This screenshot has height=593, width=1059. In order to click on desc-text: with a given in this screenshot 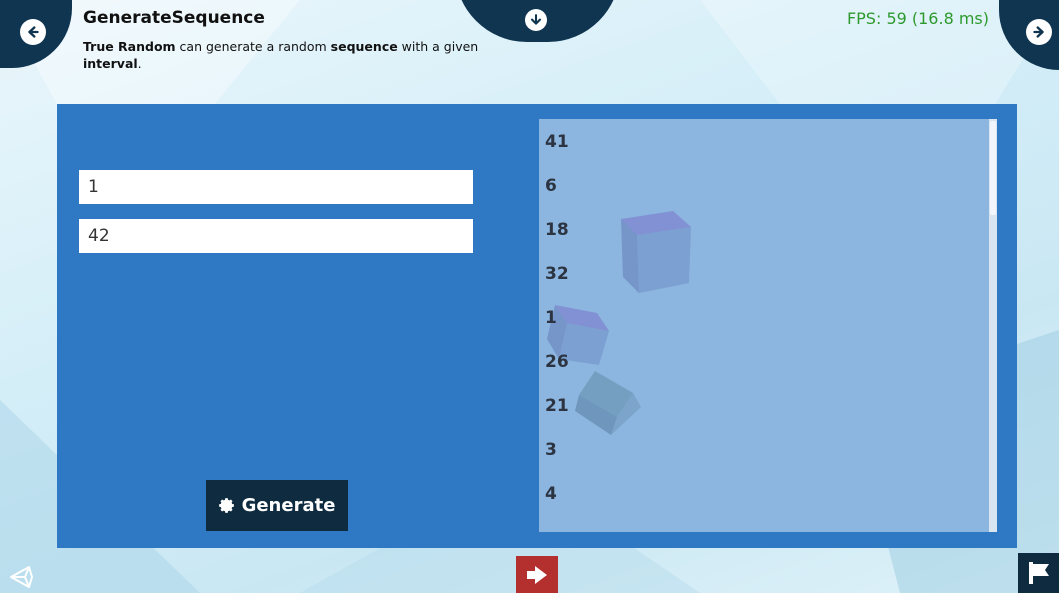, I will do `click(438, 46)`.